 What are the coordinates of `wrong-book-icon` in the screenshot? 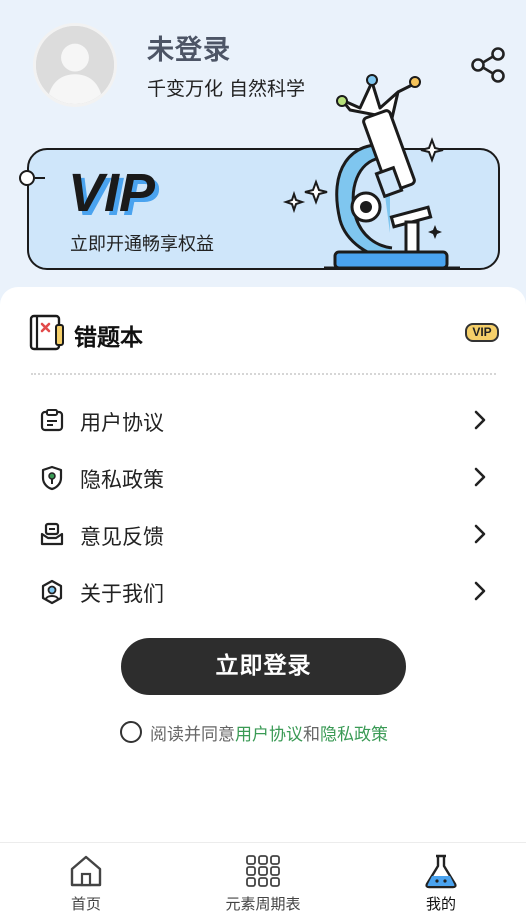 It's located at (46, 332).